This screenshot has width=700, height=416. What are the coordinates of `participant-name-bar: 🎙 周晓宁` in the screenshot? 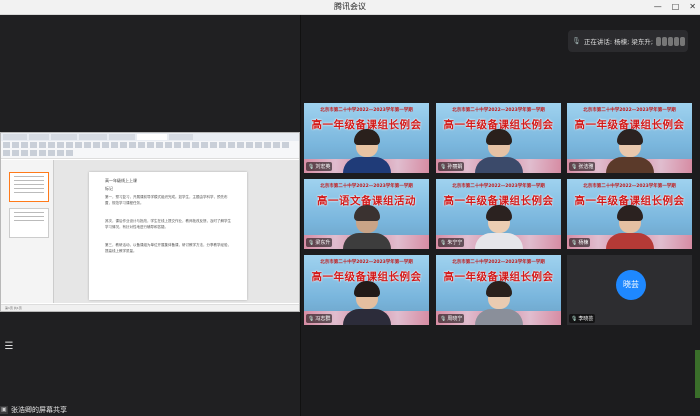 It's located at (451, 318).